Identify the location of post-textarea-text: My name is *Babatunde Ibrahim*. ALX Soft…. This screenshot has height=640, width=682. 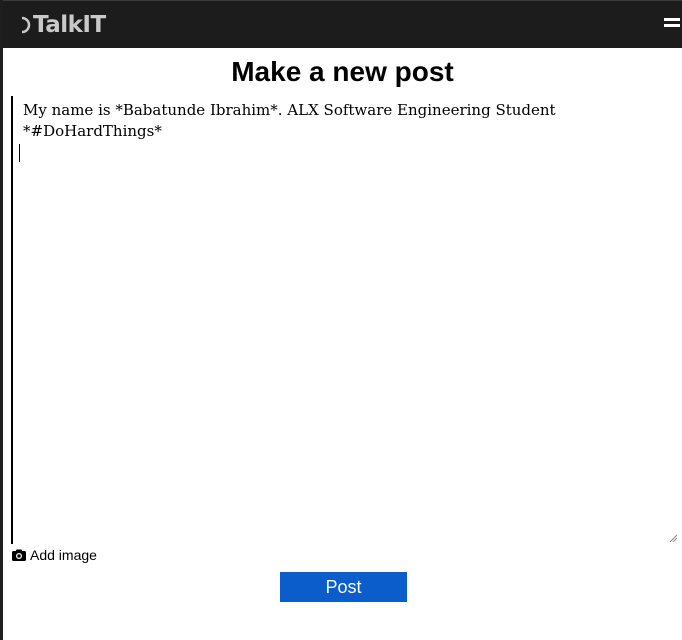
(289, 120).